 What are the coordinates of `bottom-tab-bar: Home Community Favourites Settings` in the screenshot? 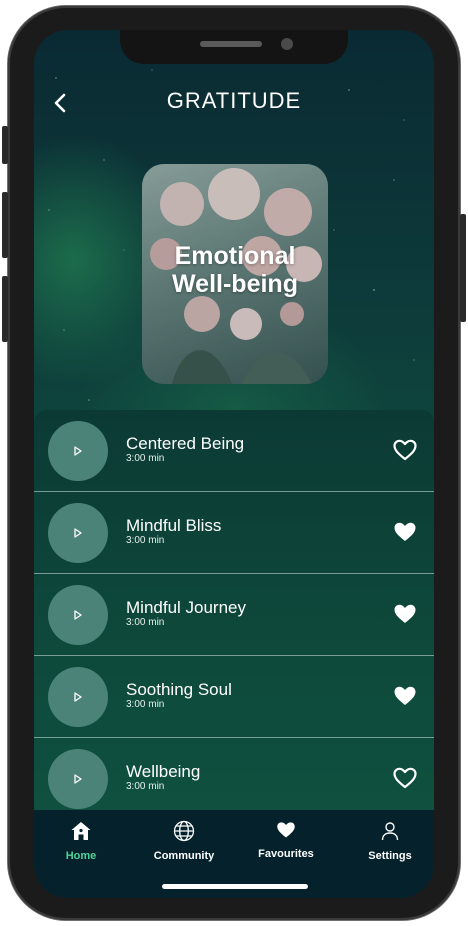 It's located at (234, 854).